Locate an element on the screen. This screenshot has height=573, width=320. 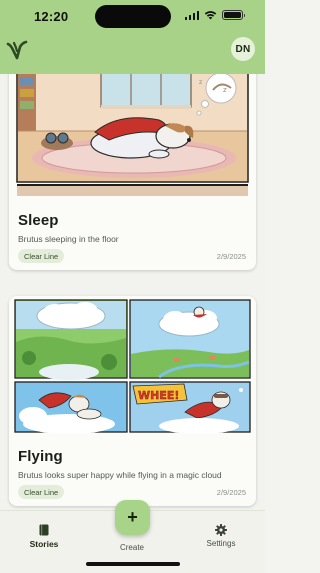
book-icon is located at coordinates (44, 530).